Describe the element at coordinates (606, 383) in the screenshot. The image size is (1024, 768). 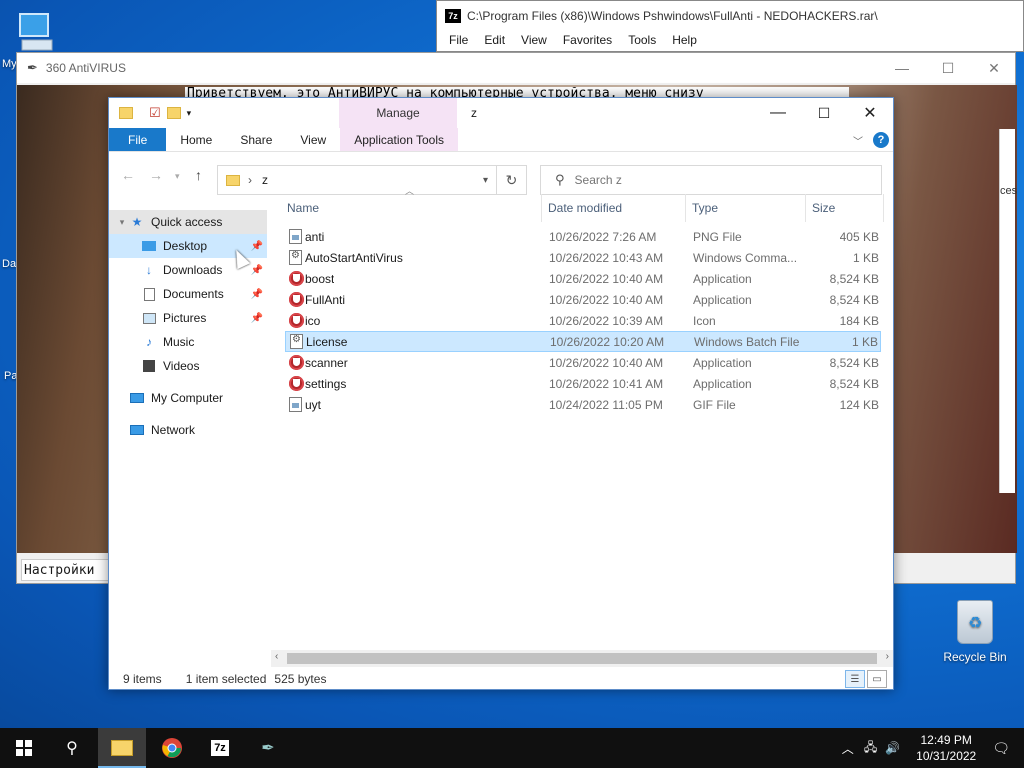
I see `file-date: 10/26/2022 10:41 AM` at that location.